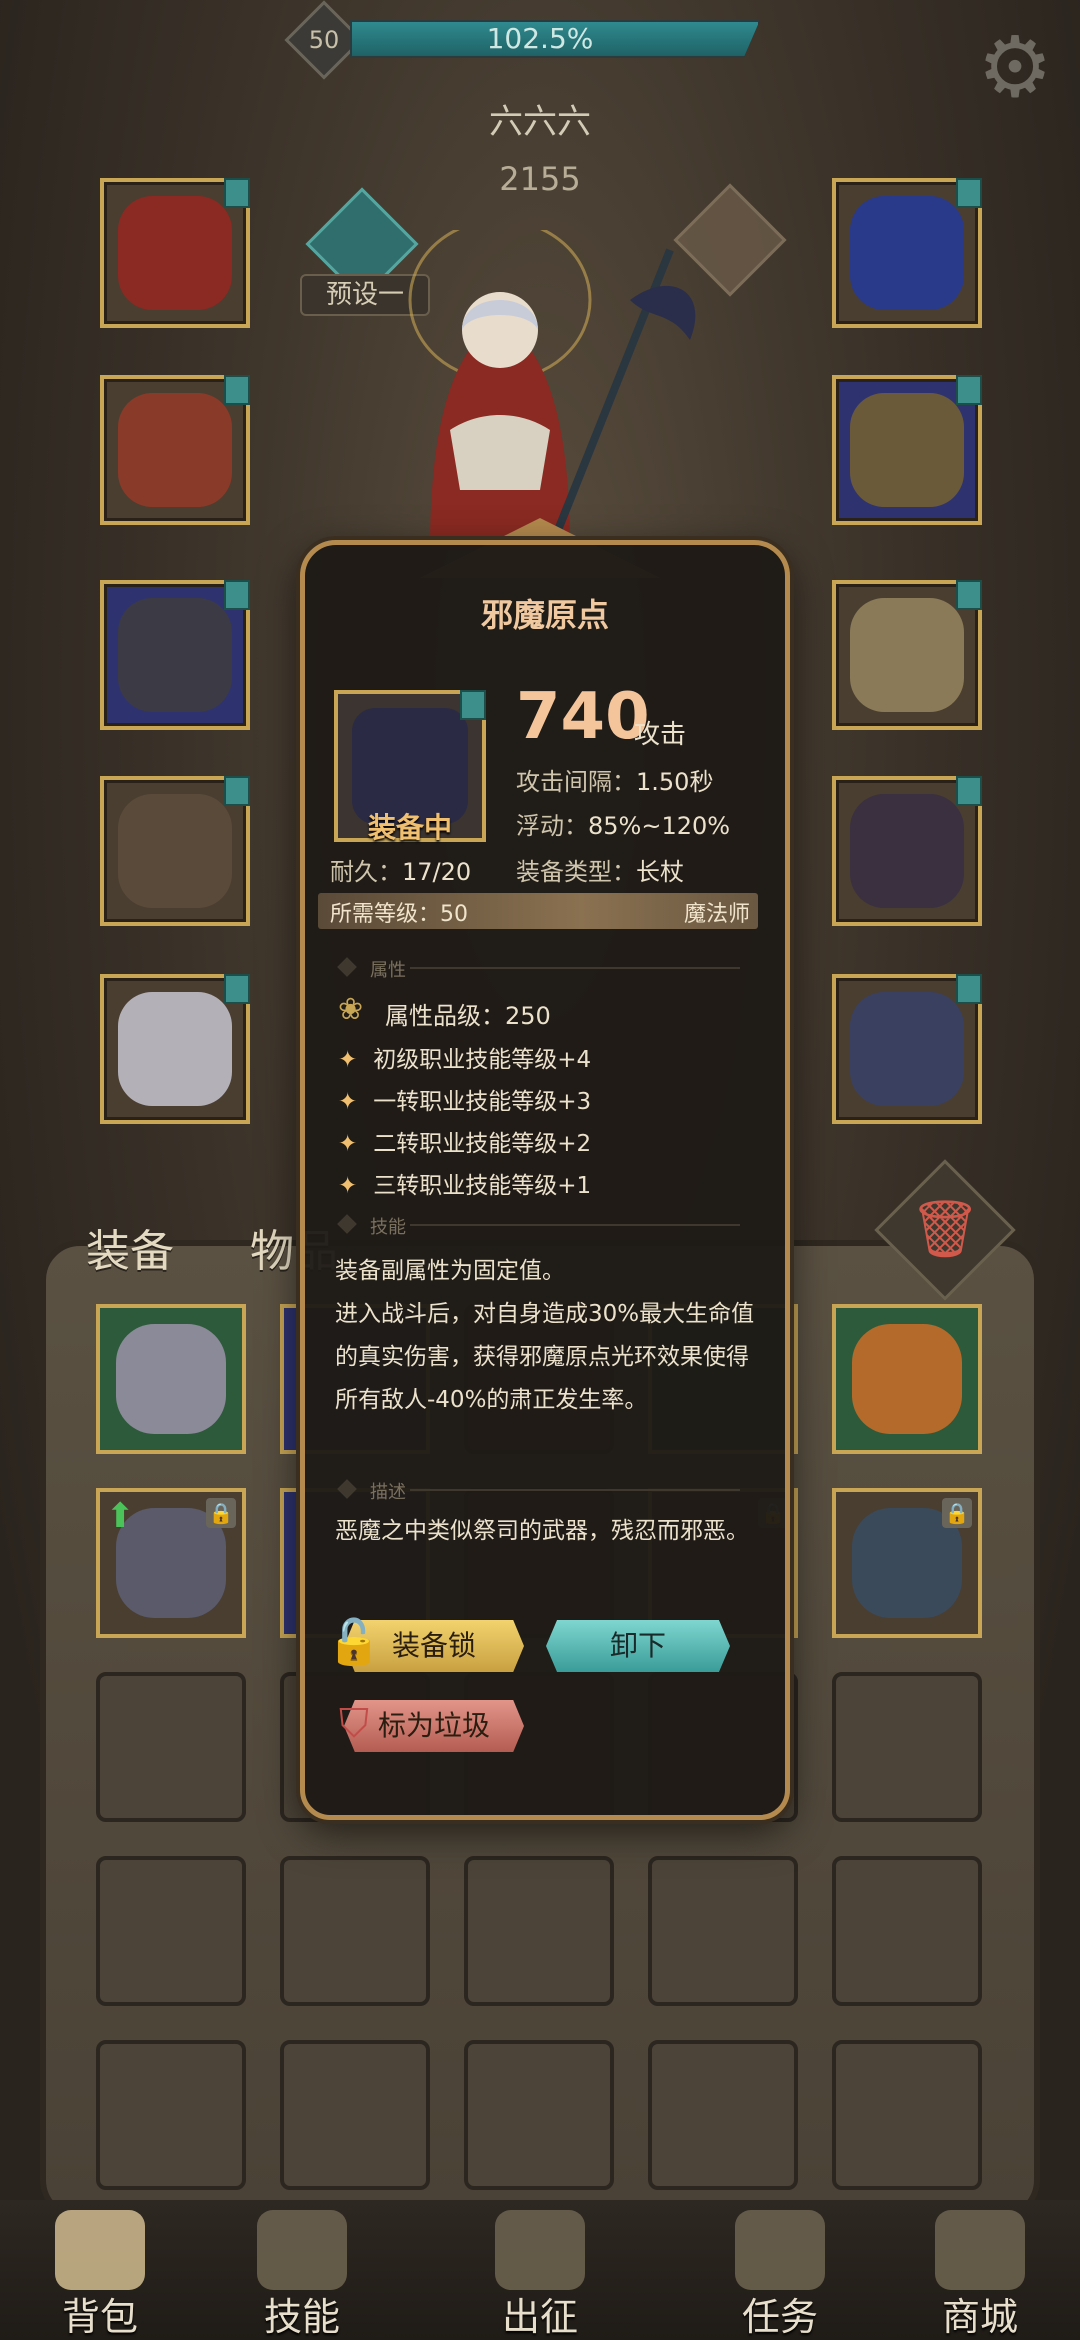 The width and height of the screenshot is (1080, 2340). I want to click on staff-icon, so click(907, 851).